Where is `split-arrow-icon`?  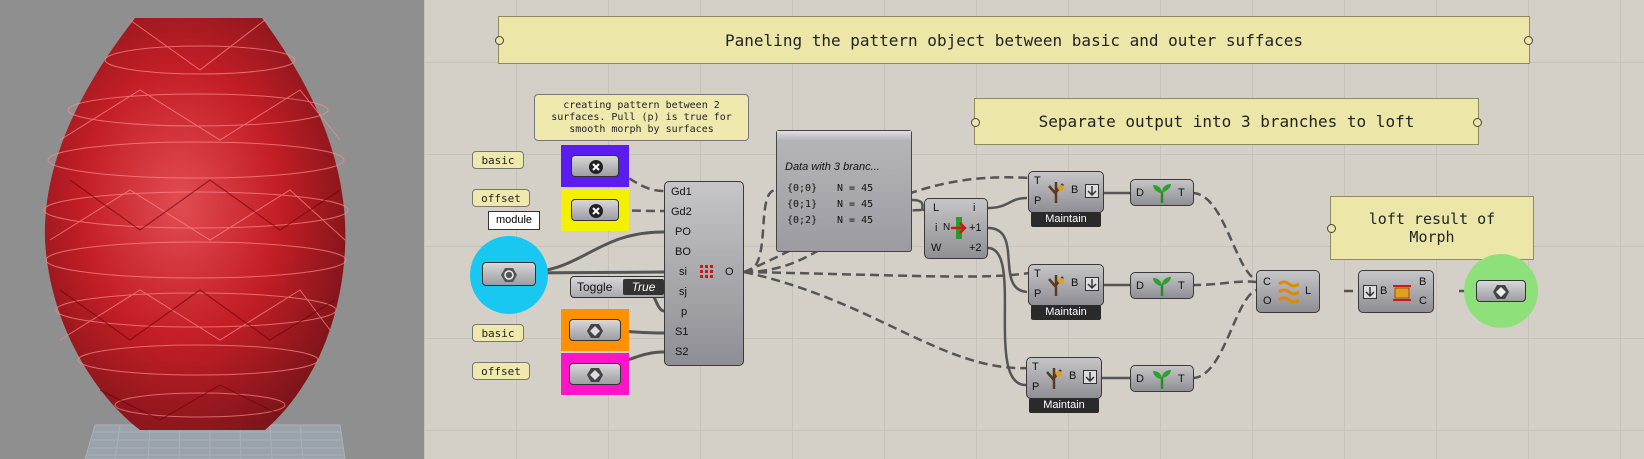 split-arrow-icon is located at coordinates (959, 228).